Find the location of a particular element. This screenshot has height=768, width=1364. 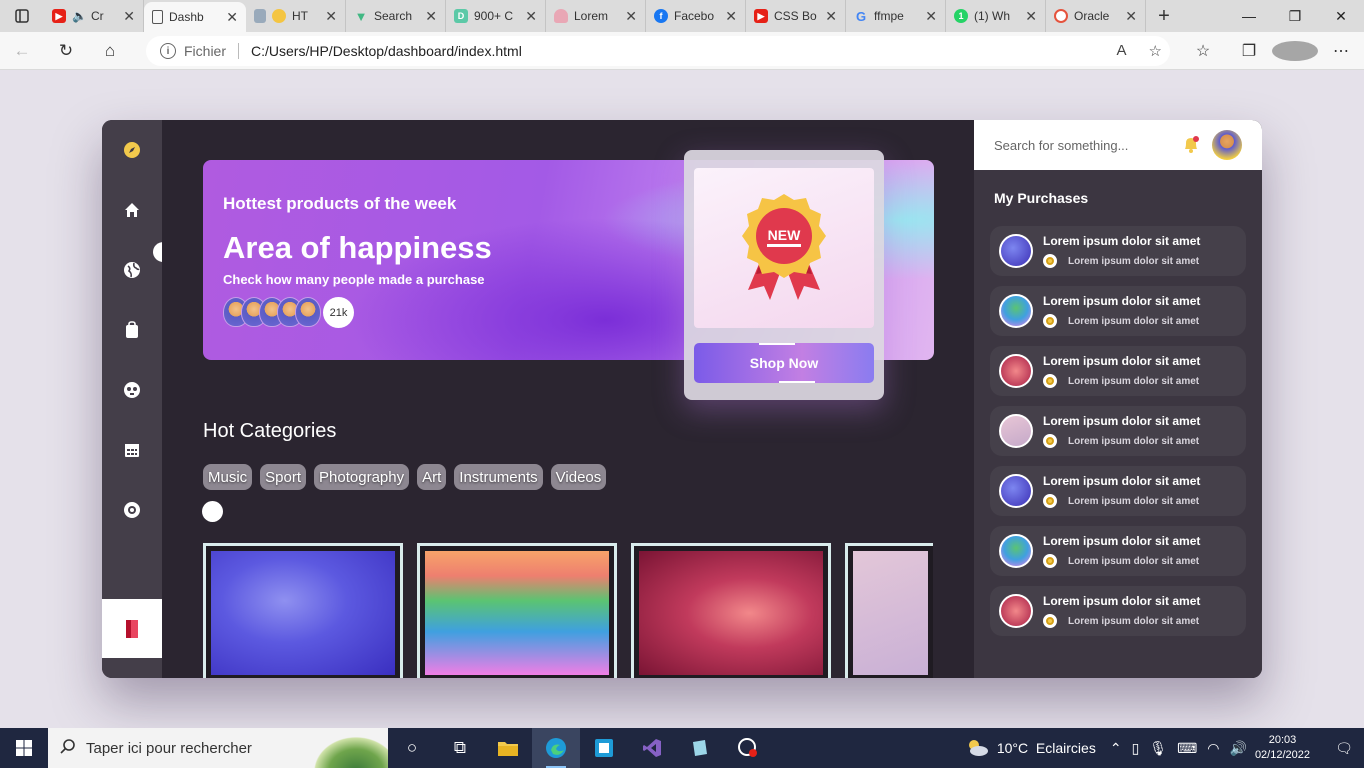

chip-videos: Videos is located at coordinates (578, 477).